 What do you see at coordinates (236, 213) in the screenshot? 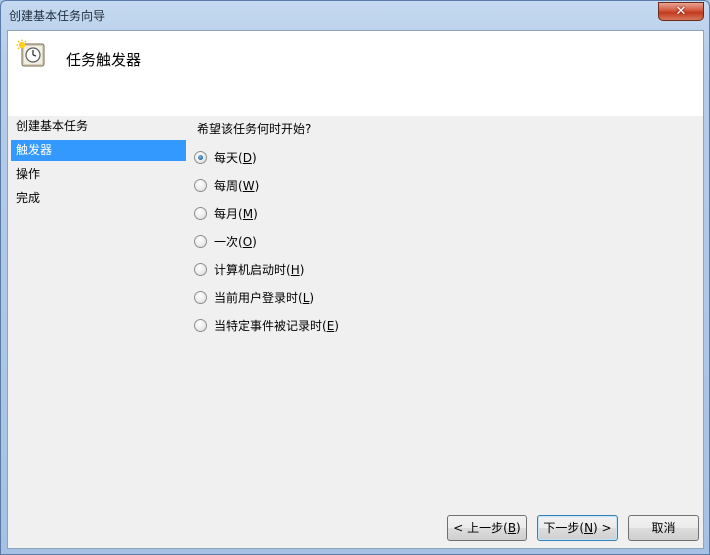
I see `radio-label: 每月(M)` at bounding box center [236, 213].